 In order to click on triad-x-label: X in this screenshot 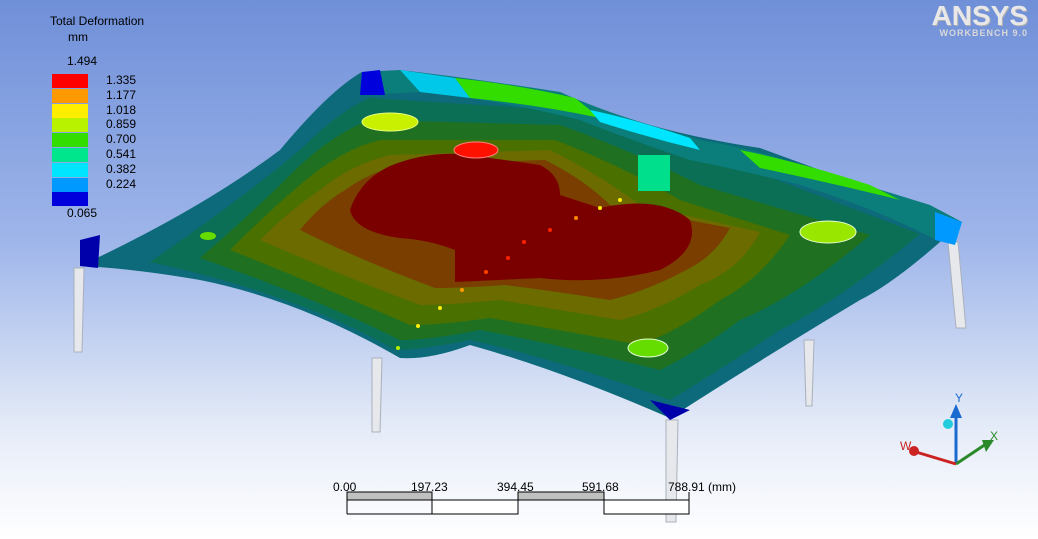, I will do `click(994, 436)`.